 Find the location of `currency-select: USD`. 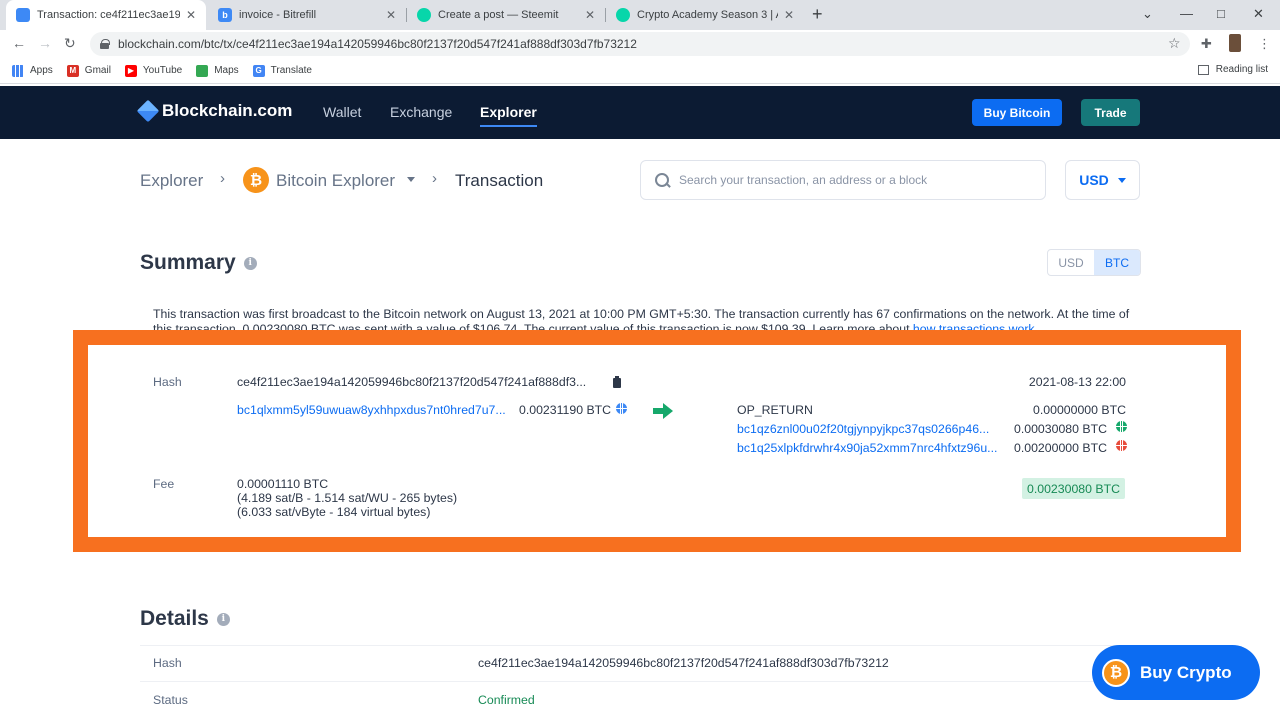

currency-select: USD is located at coordinates (1102, 180).